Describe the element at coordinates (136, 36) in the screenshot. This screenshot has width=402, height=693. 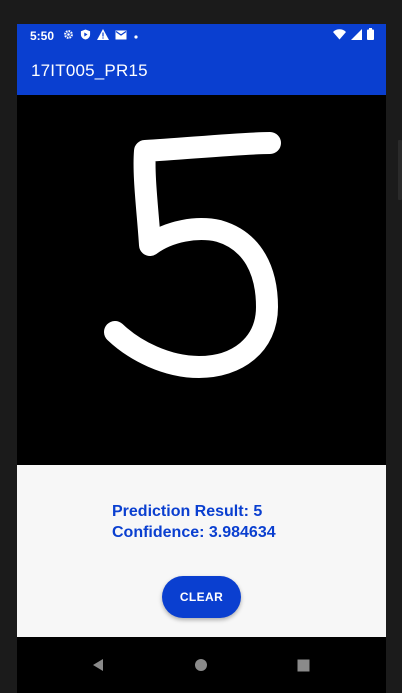
I see `dot-icon` at that location.